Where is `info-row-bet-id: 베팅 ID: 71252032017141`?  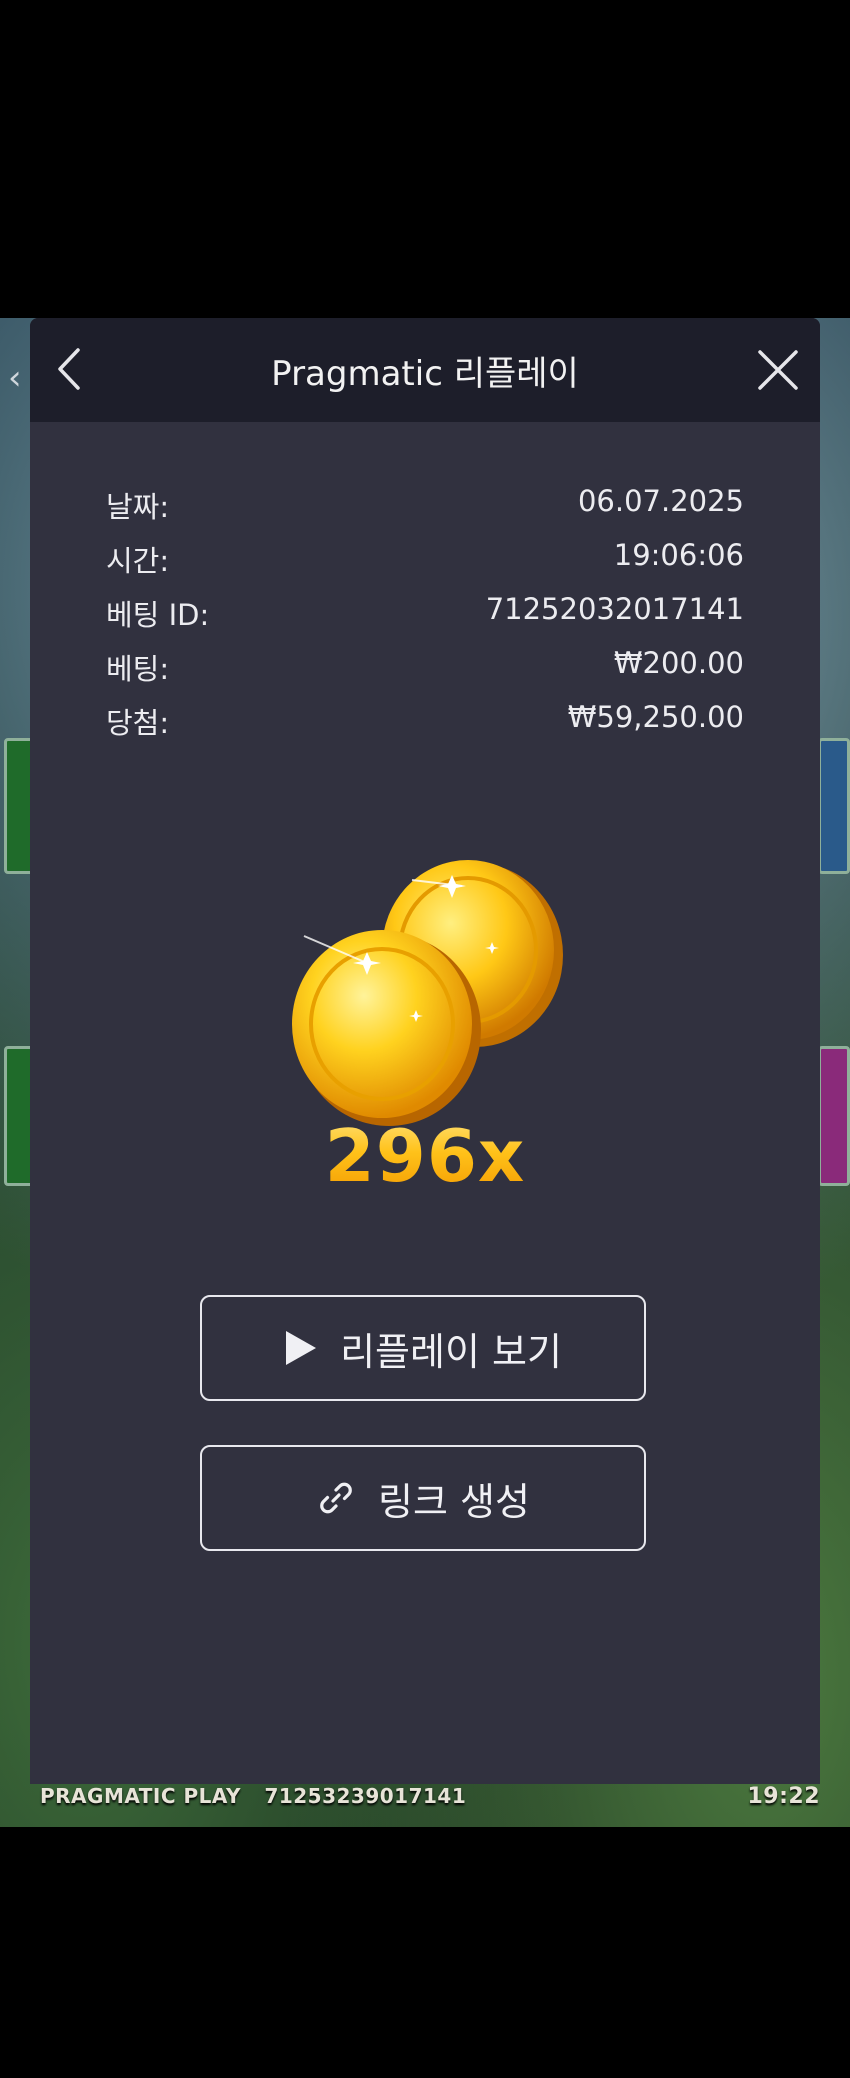
info-row-bet-id: 베팅 ID: 71252032017141 is located at coordinates (425, 619).